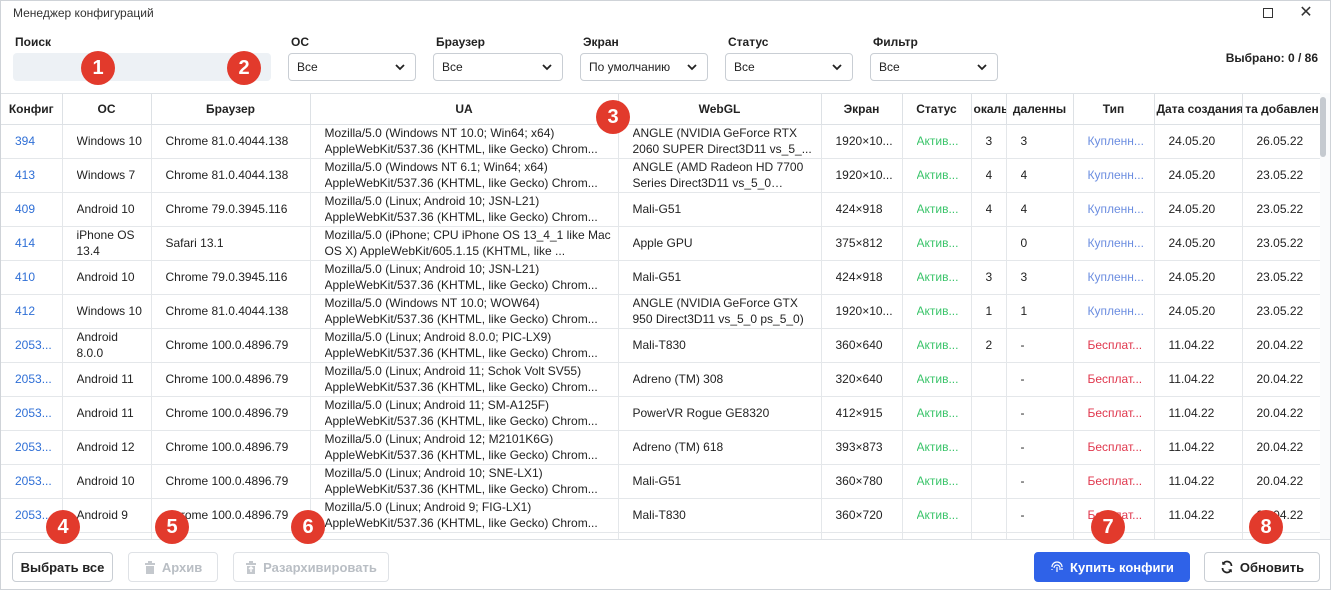 This screenshot has height=590, width=1331. What do you see at coordinates (32, 175) in the screenshot?
I see `cell-config: 413` at bounding box center [32, 175].